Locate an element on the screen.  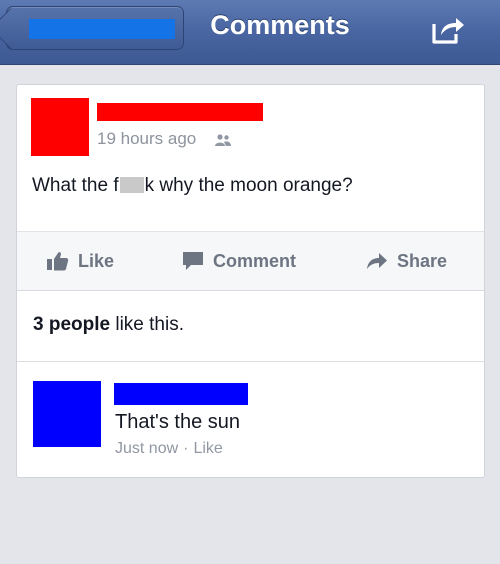
comment-meta: Just now · Like is located at coordinates (169, 449).